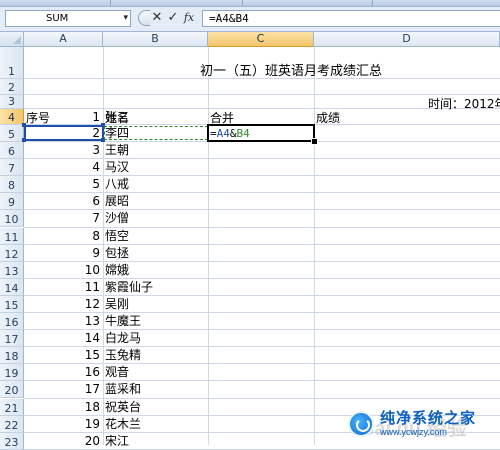 The width and height of the screenshot is (500, 450). What do you see at coordinates (62, 117) in the screenshot?
I see `cell-seq: 1` at bounding box center [62, 117].